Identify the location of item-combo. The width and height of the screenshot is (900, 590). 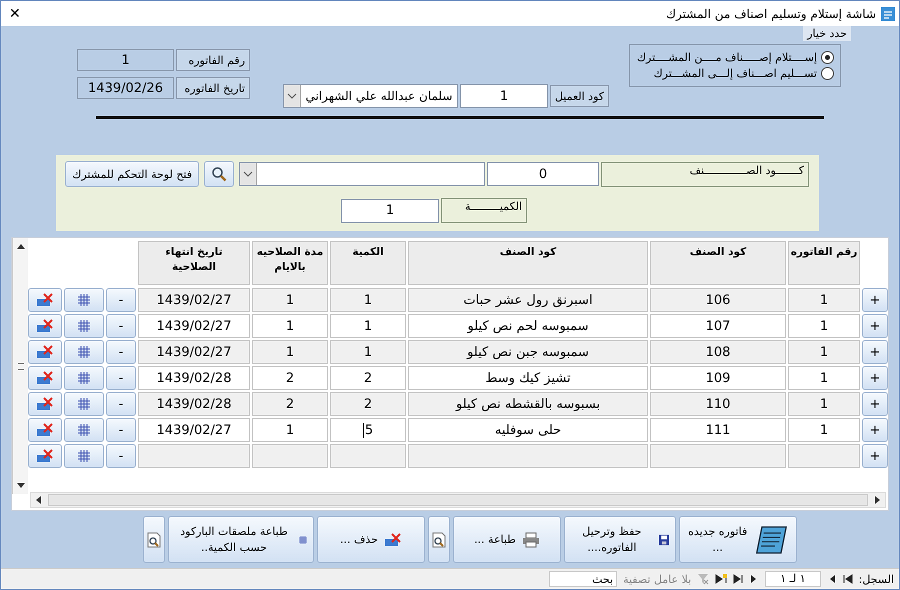
(362, 174).